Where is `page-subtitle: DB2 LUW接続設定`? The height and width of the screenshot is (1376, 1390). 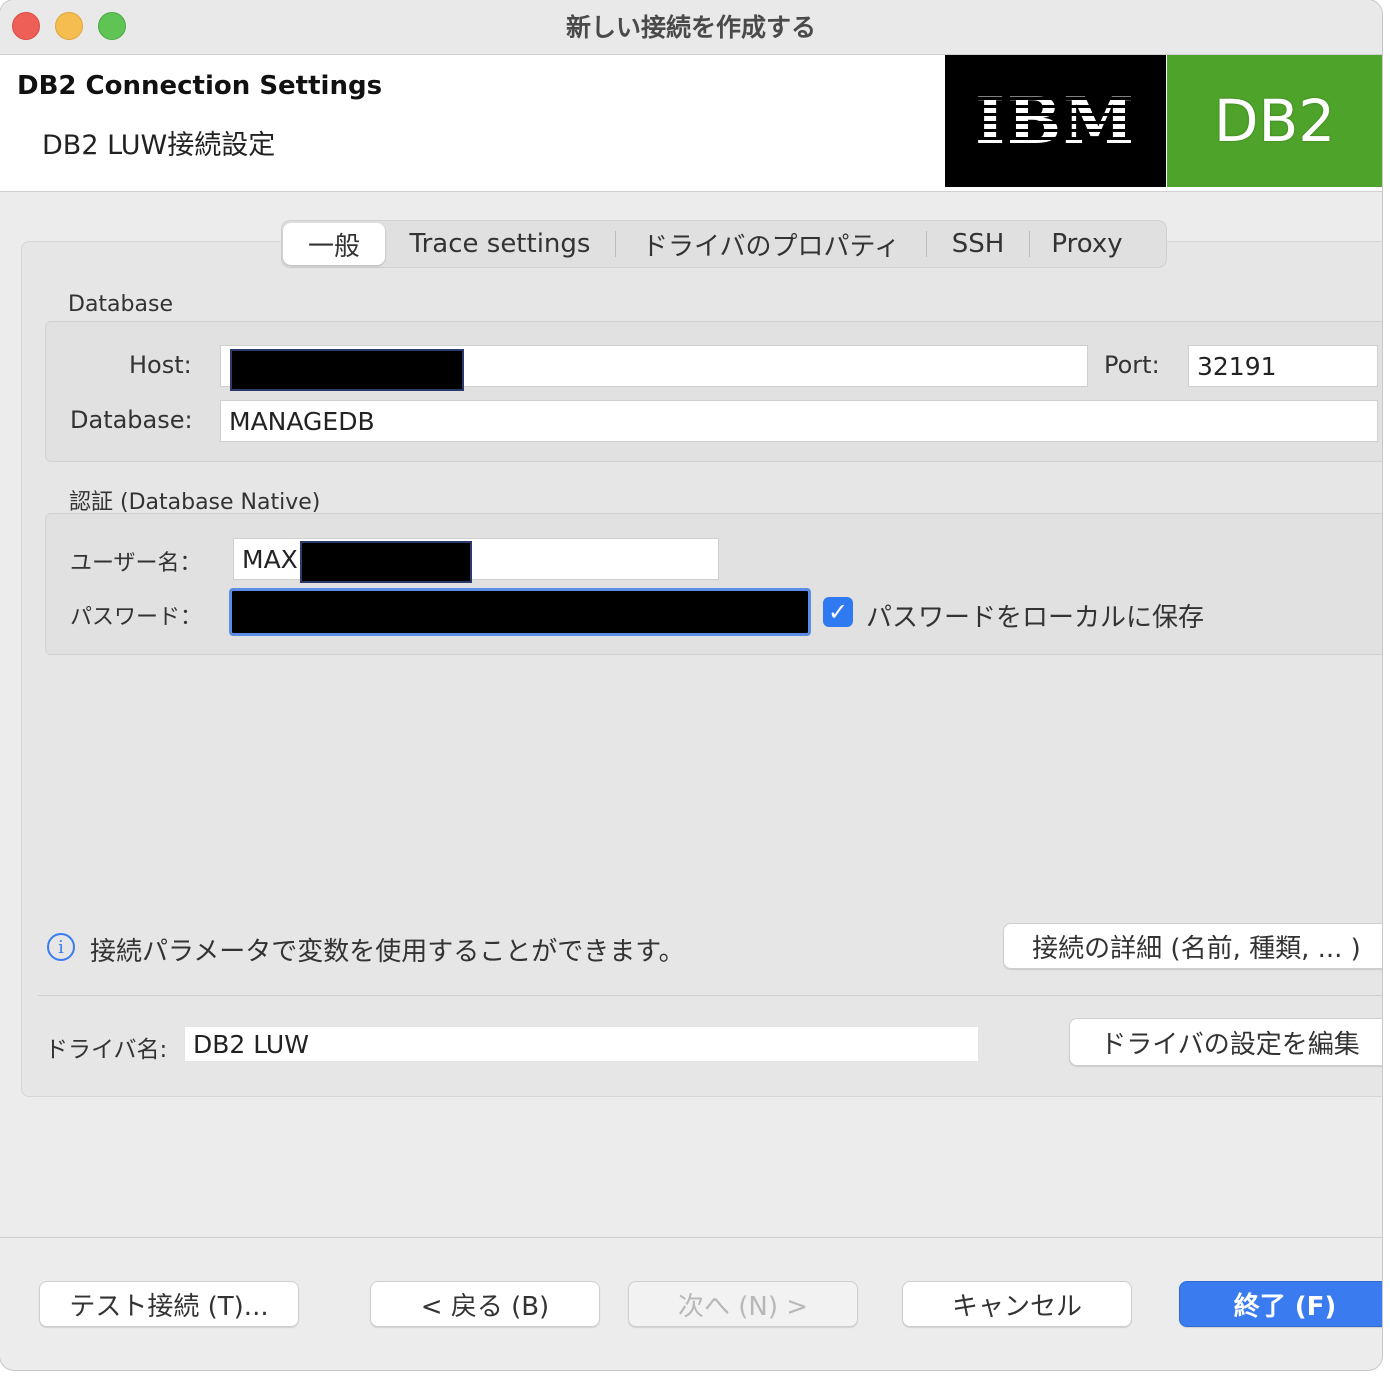
page-subtitle: DB2 LUW接続設定 is located at coordinates (159, 145).